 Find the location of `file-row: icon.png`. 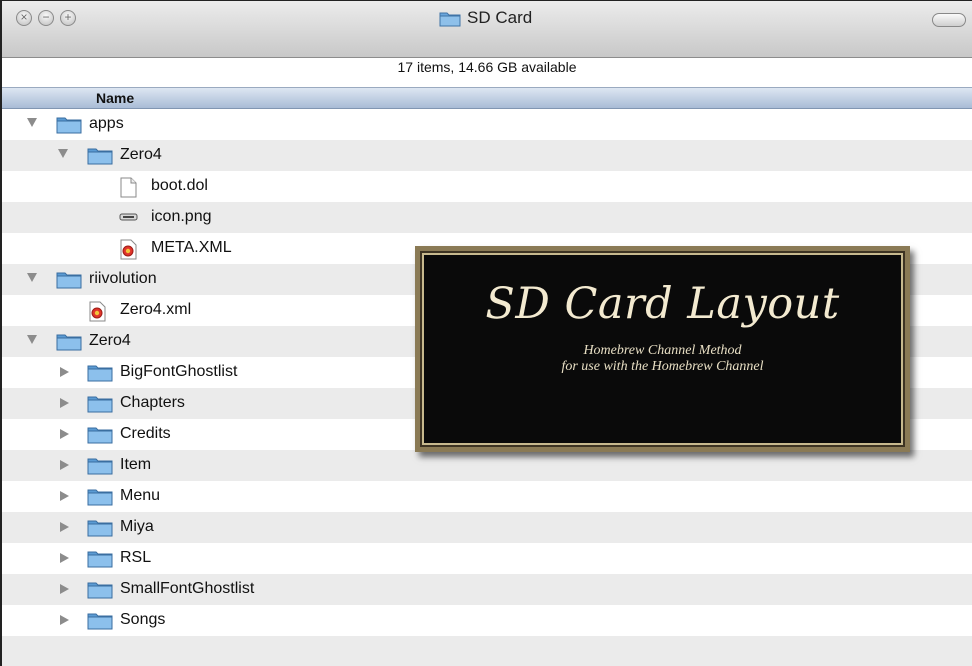

file-row: icon.png is located at coordinates (487, 217).